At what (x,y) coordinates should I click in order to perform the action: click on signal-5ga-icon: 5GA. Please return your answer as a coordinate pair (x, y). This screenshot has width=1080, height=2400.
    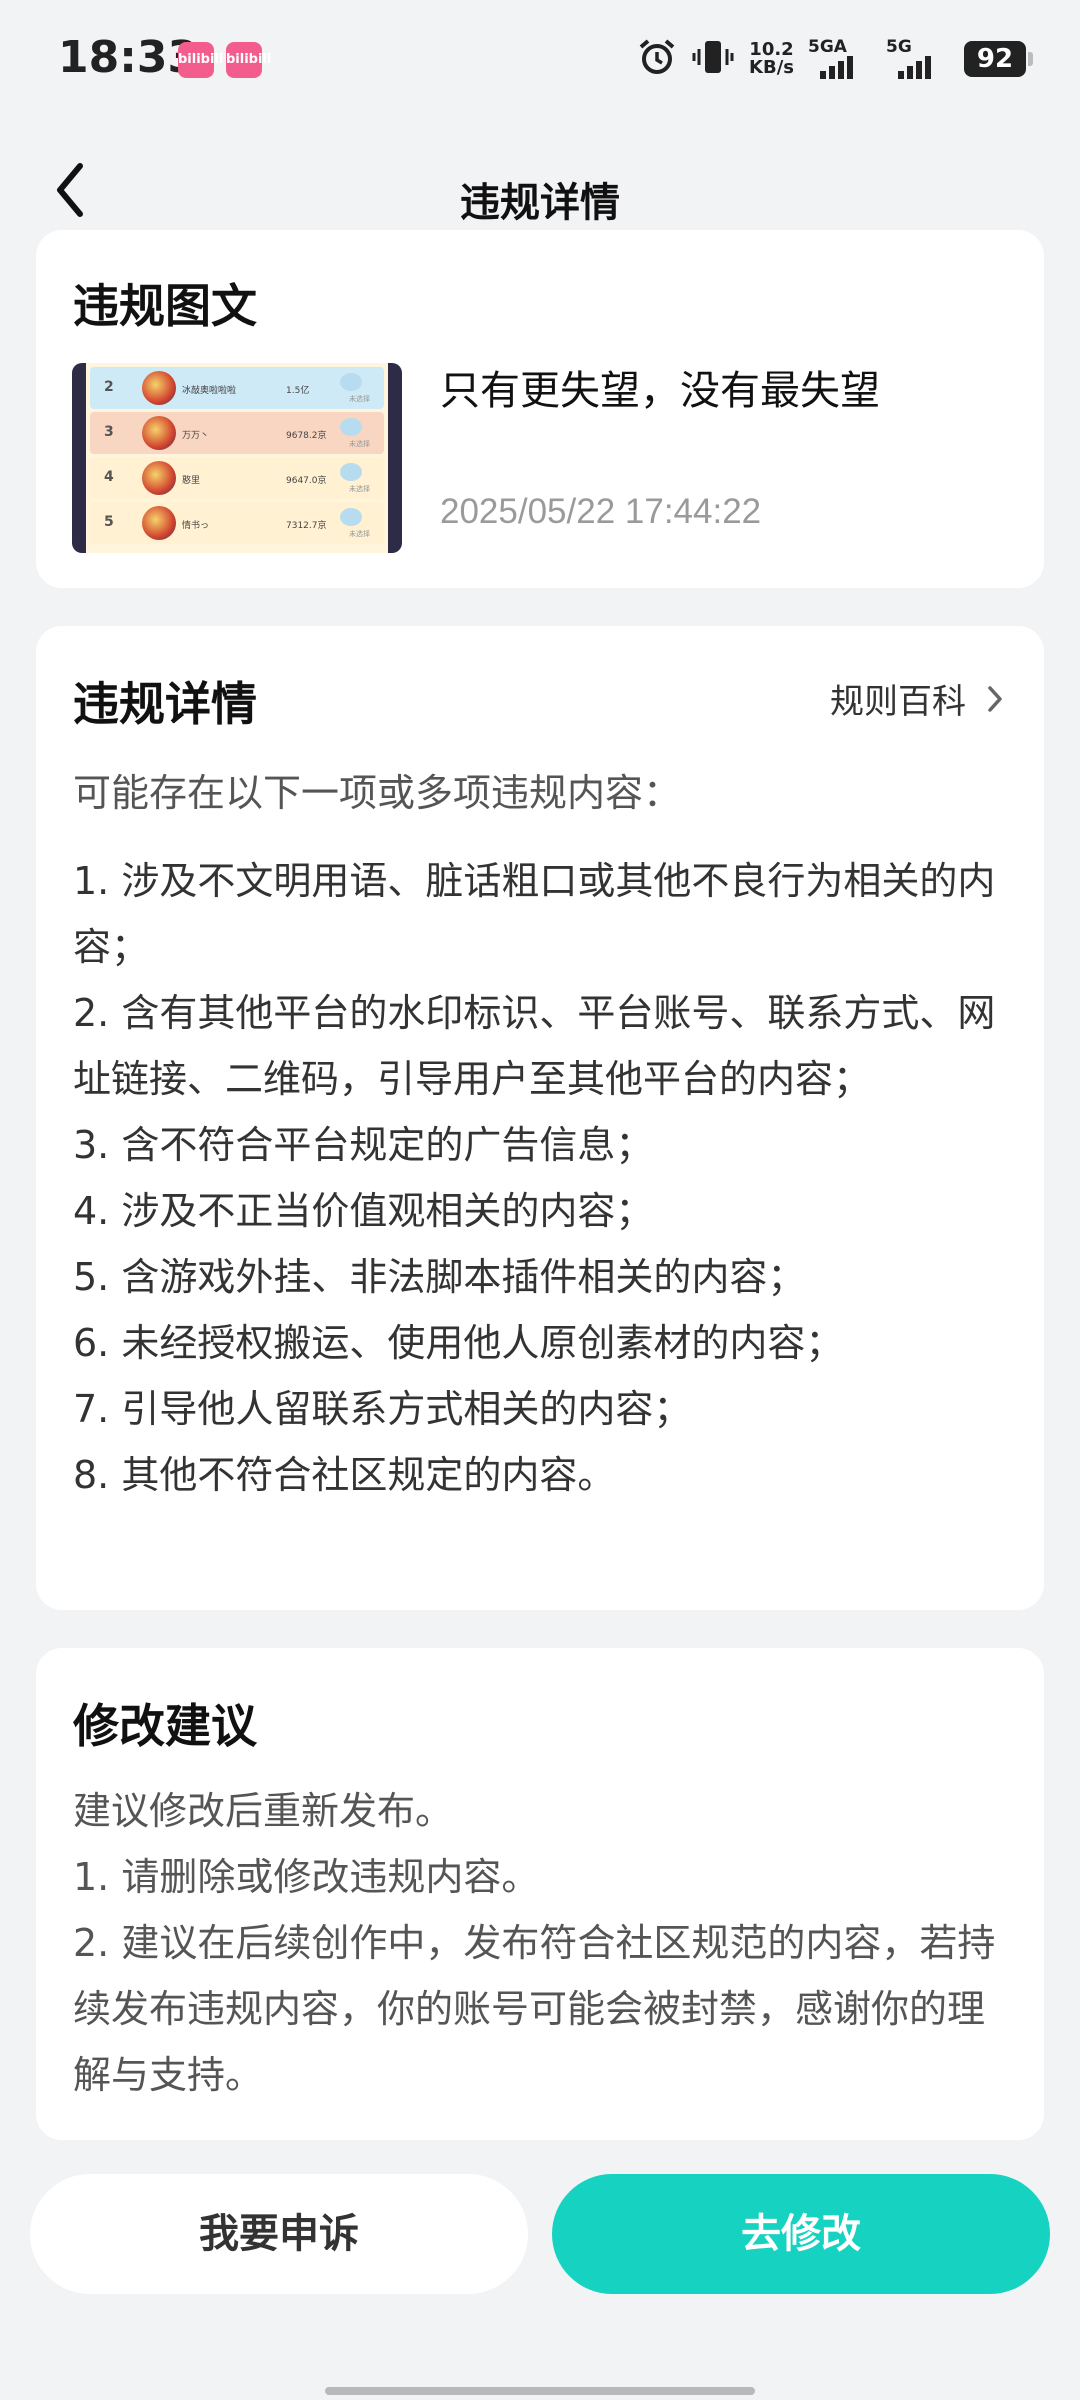
    Looking at the image, I should click on (840, 59).